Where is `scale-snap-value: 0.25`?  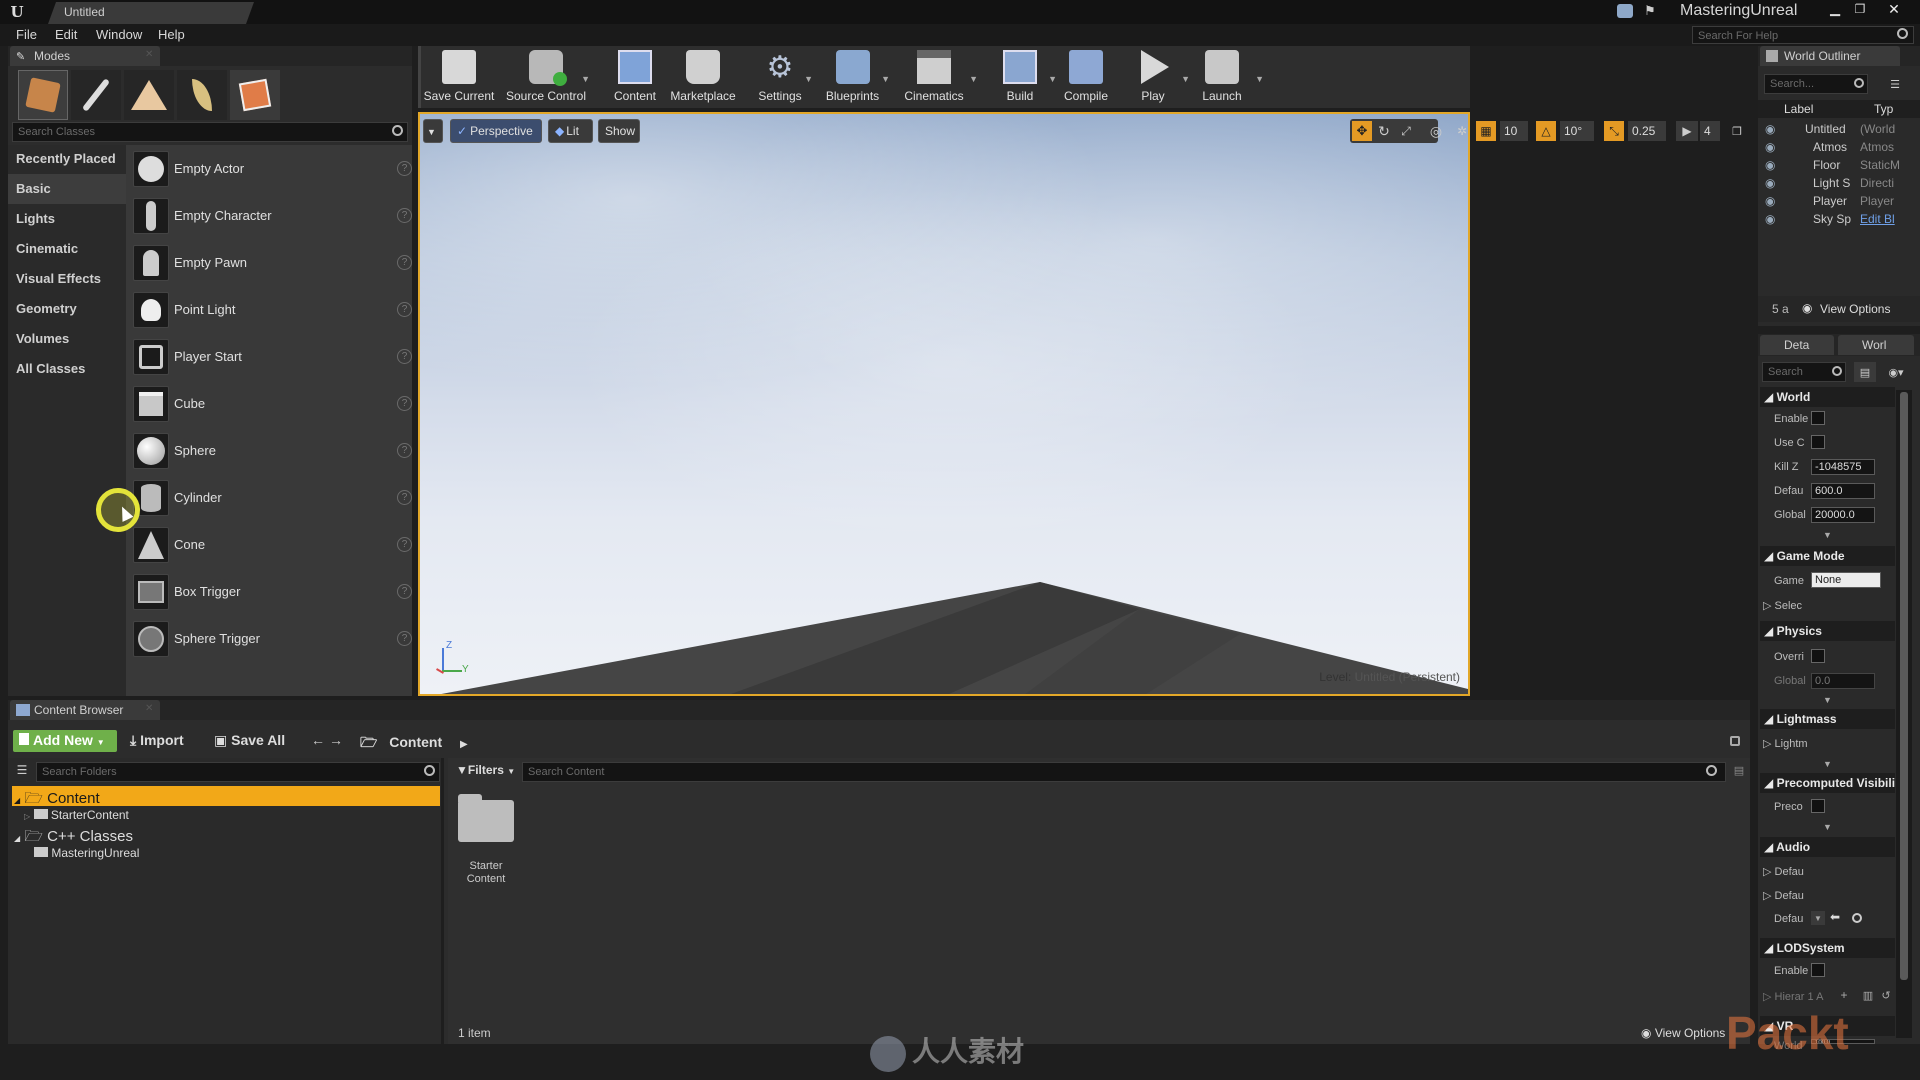 scale-snap-value: 0.25 is located at coordinates (1647, 131).